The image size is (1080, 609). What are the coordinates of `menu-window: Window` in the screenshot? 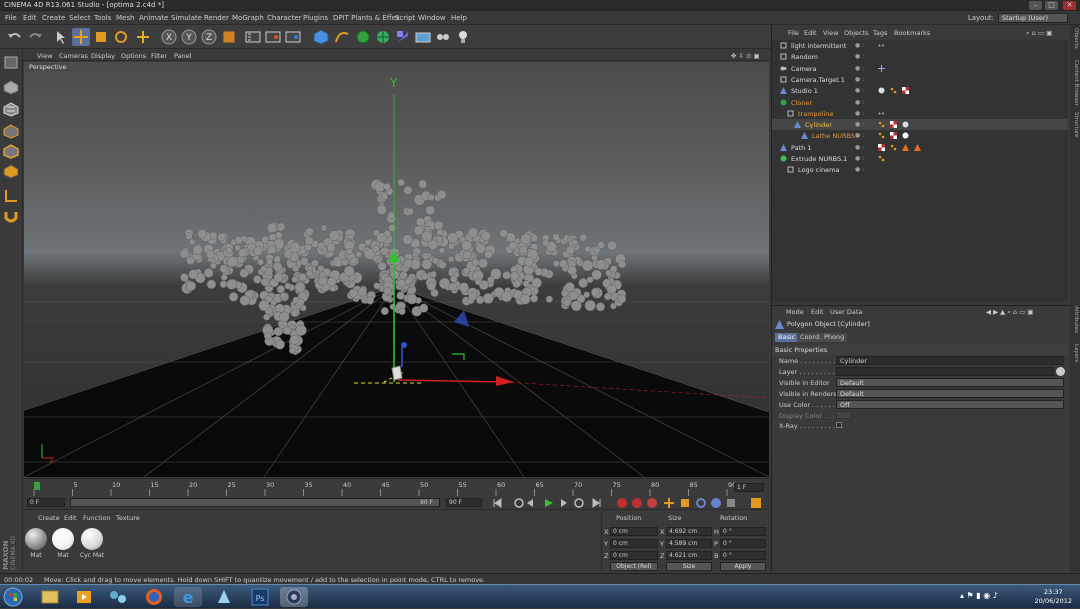 It's located at (432, 18).